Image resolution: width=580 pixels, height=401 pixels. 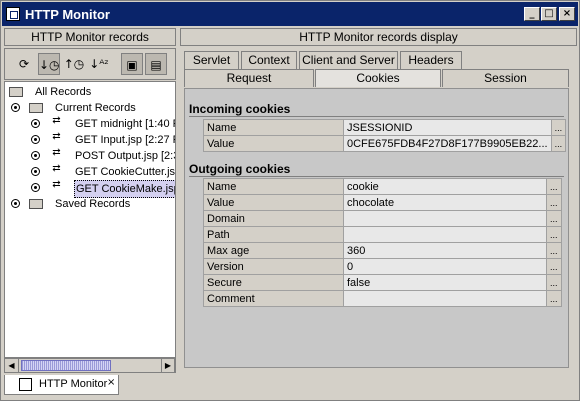 What do you see at coordinates (73, 384) in the screenshot?
I see `bottom-tab-label: HTTP Monitor` at bounding box center [73, 384].